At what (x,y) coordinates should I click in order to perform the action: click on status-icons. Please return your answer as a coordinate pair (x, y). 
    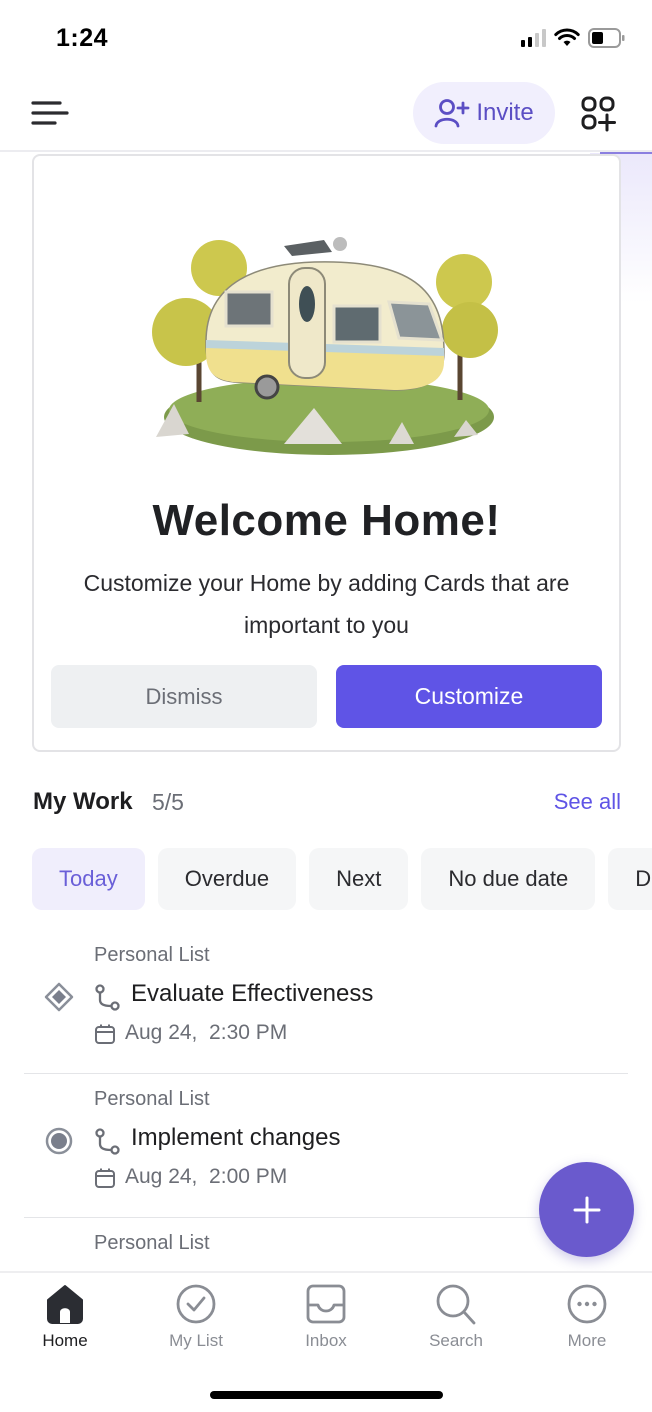
    Looking at the image, I should click on (573, 38).